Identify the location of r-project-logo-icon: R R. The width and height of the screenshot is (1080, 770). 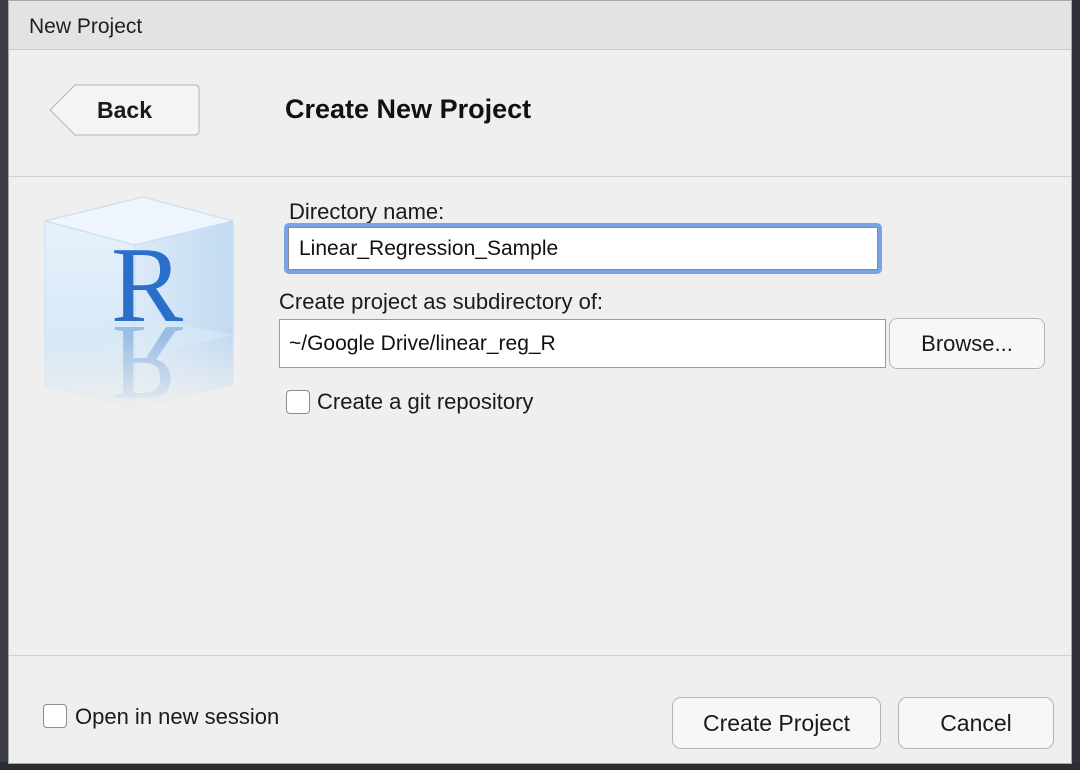
(135, 305).